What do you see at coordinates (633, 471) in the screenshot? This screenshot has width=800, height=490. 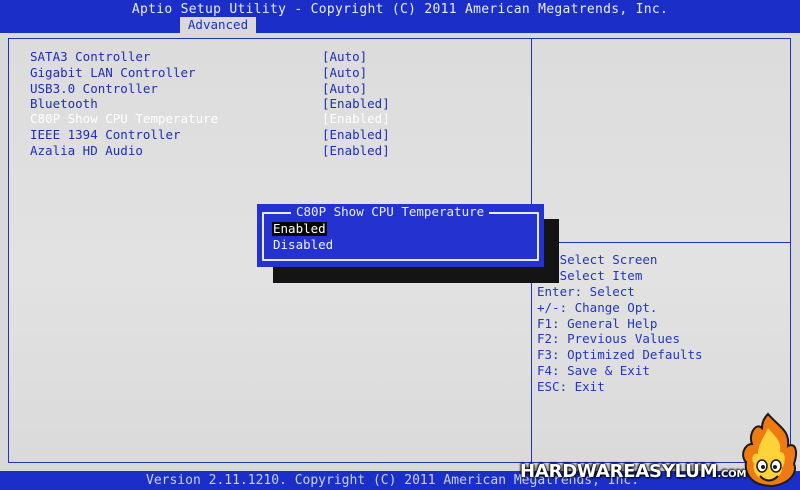 I see `watermark-text: HARDWAREASYLUM.COM` at bounding box center [633, 471].